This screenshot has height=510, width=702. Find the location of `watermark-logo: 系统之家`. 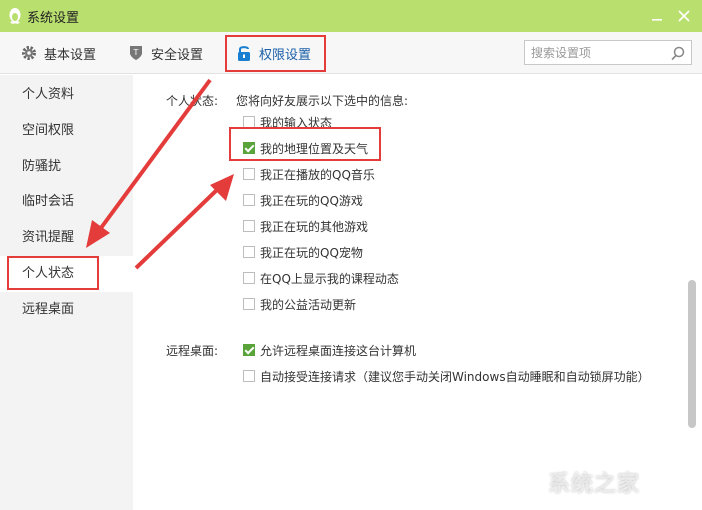

watermark-logo: 系统之家 is located at coordinates (594, 484).